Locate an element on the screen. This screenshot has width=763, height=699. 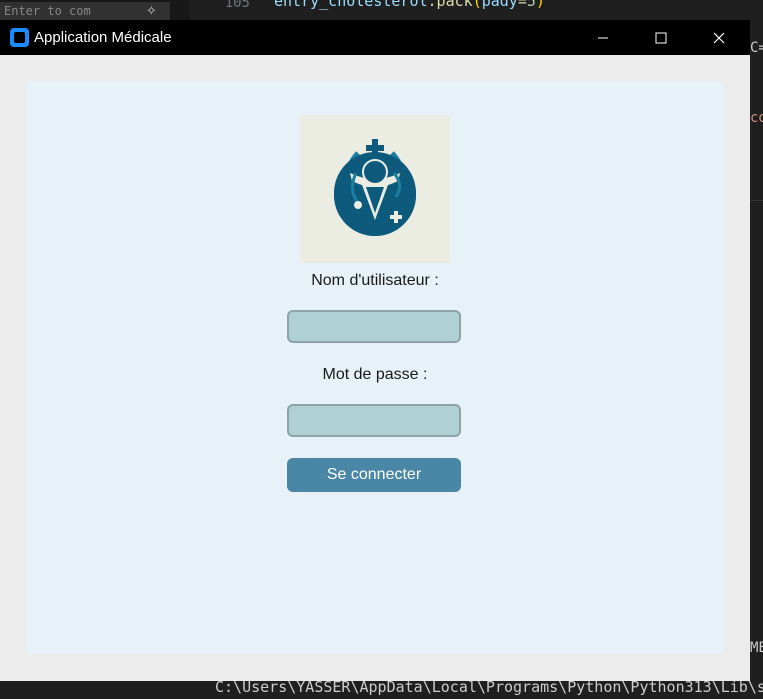
title-bar: Application Médicale is located at coordinates (375, 37).